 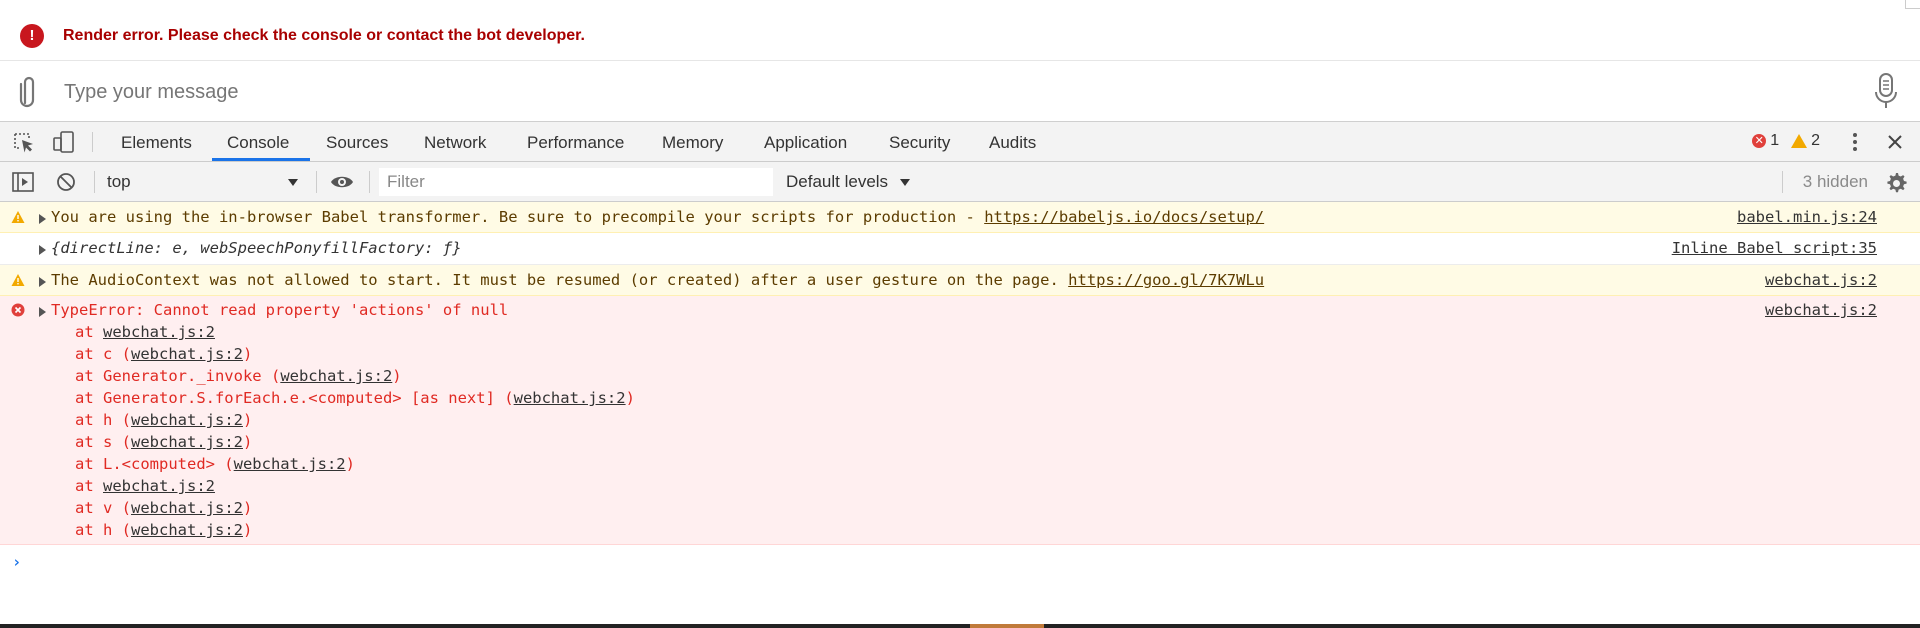 I want to click on gear-icon, so click(x=1896, y=183).